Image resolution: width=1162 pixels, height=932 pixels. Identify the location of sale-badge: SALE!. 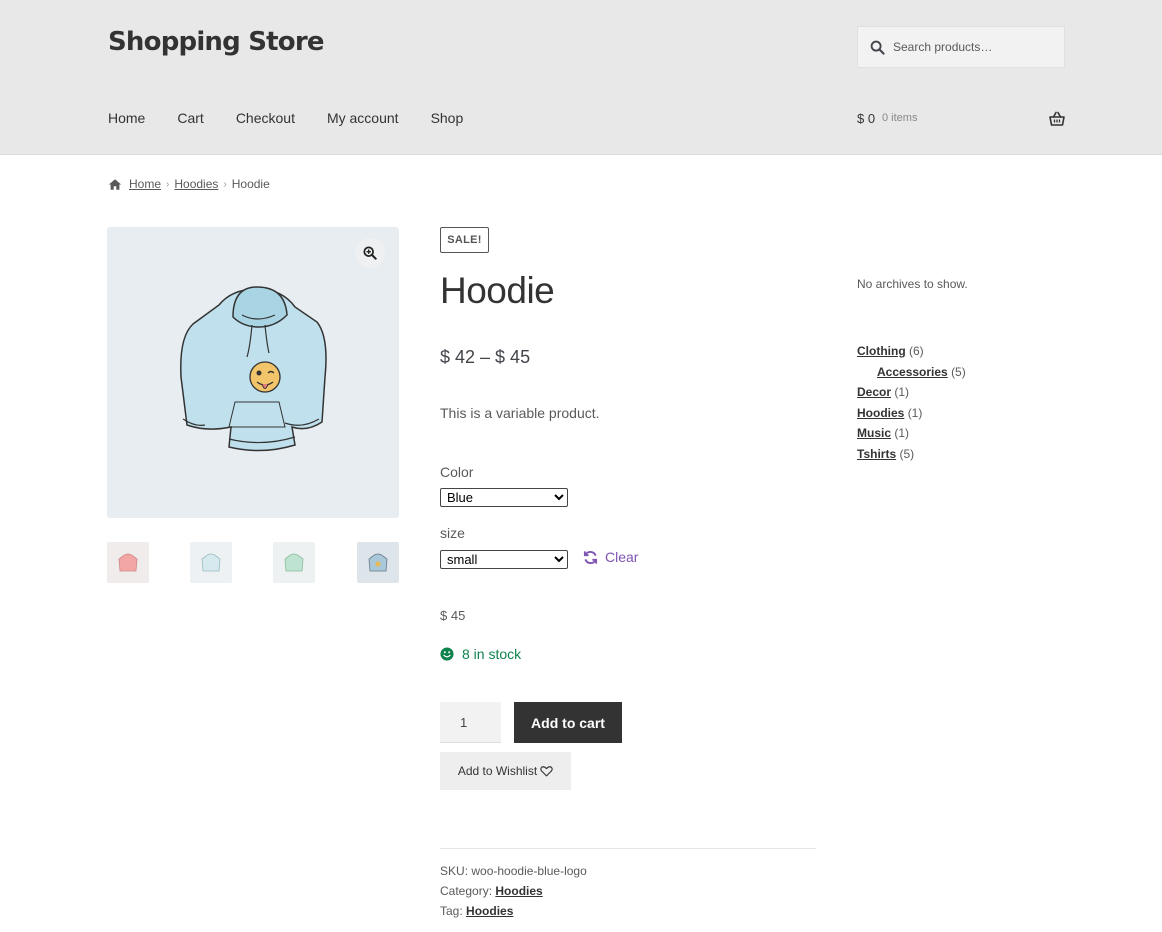
(464, 240).